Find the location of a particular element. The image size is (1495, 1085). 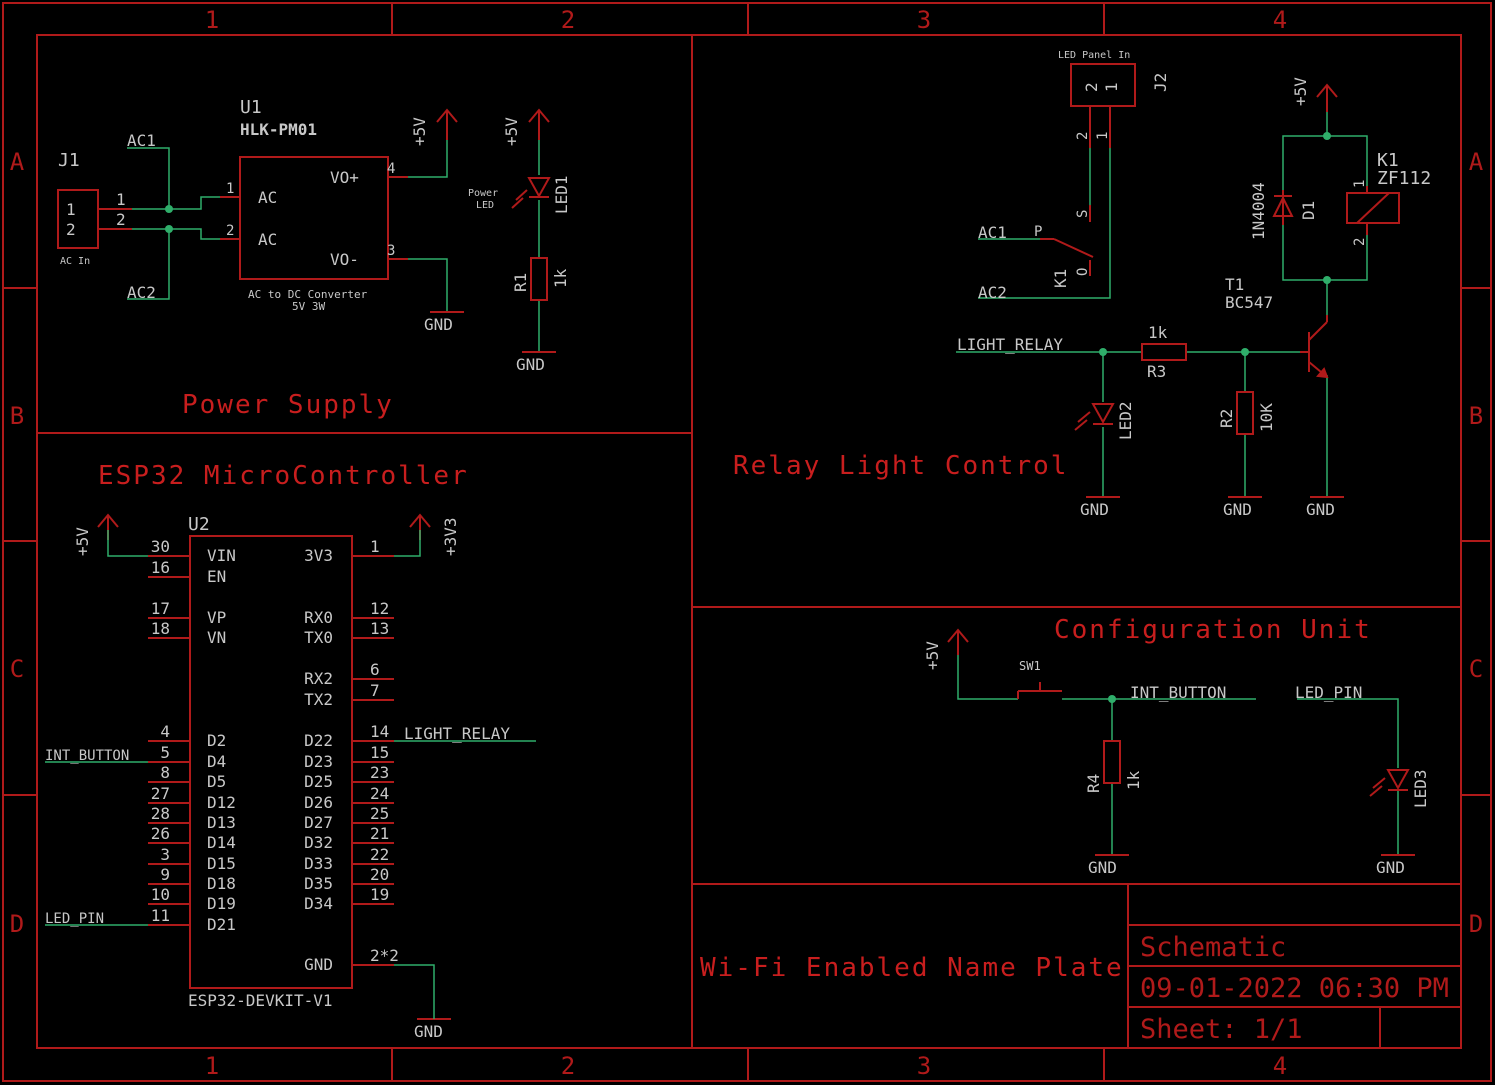

net-label-led-pin: LED_PIN is located at coordinates (74, 919).